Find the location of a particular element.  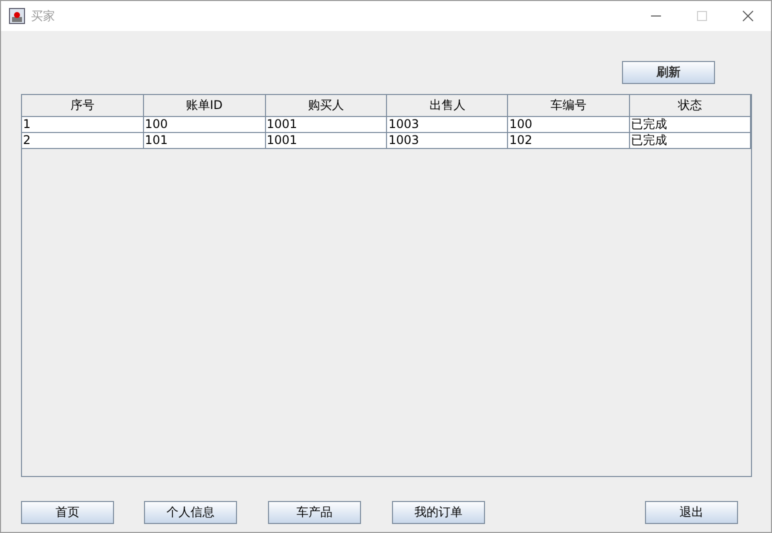

nav-button: 我的订单 is located at coordinates (438, 512).